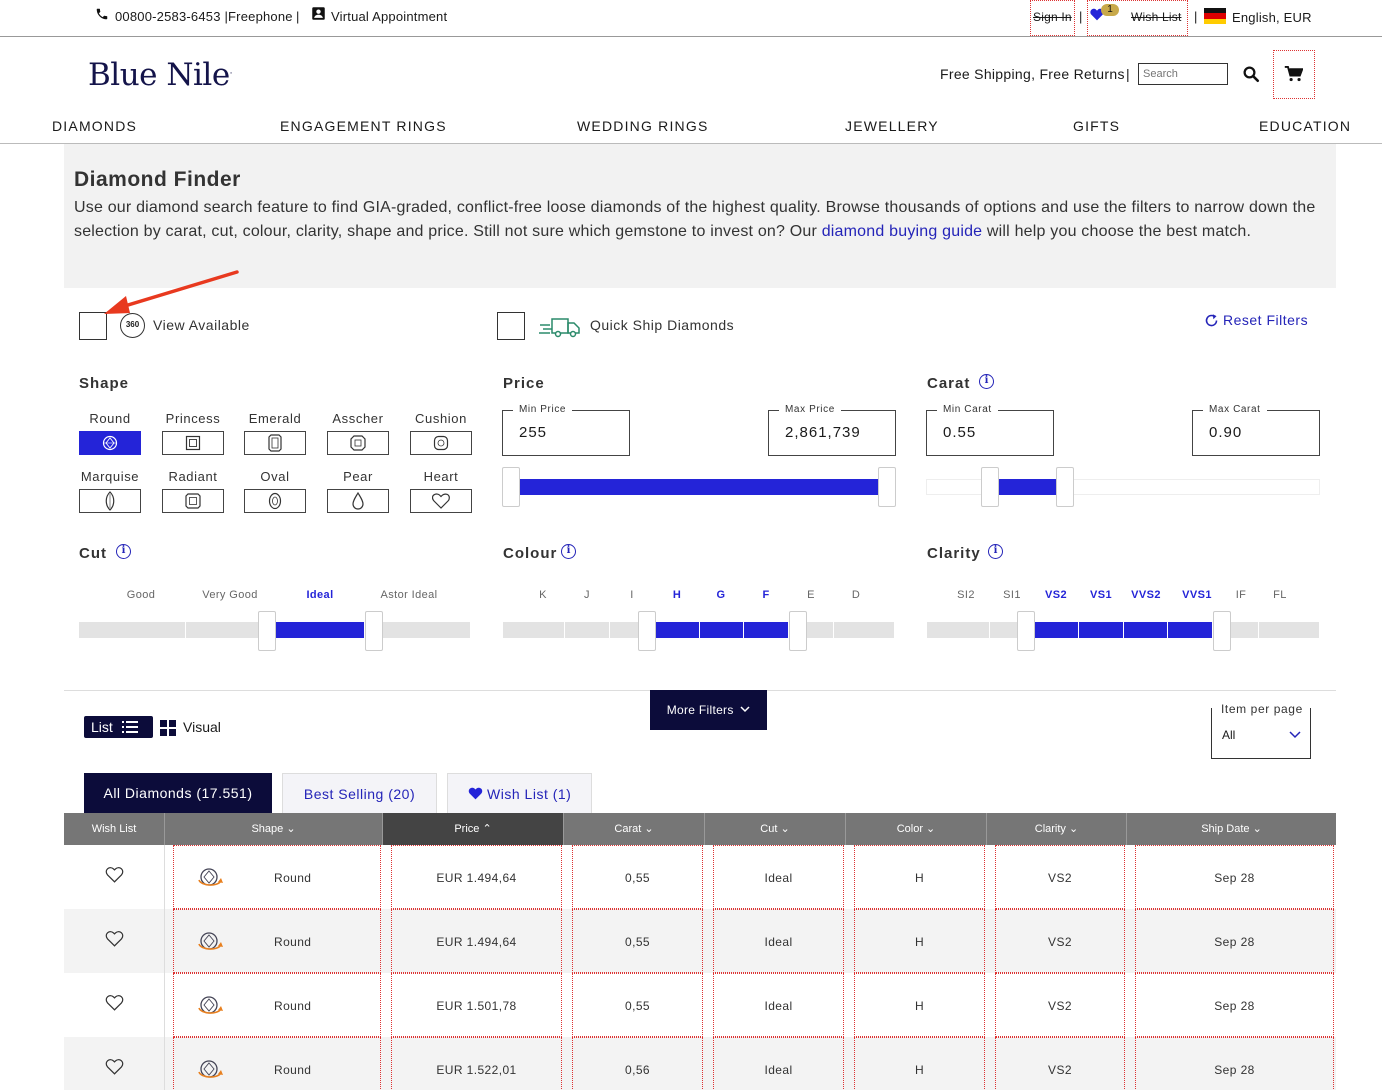 Image resolution: width=1382 pixels, height=1090 pixels. What do you see at coordinates (473, 829) in the screenshot?
I see `column-price: Price ⌃` at bounding box center [473, 829].